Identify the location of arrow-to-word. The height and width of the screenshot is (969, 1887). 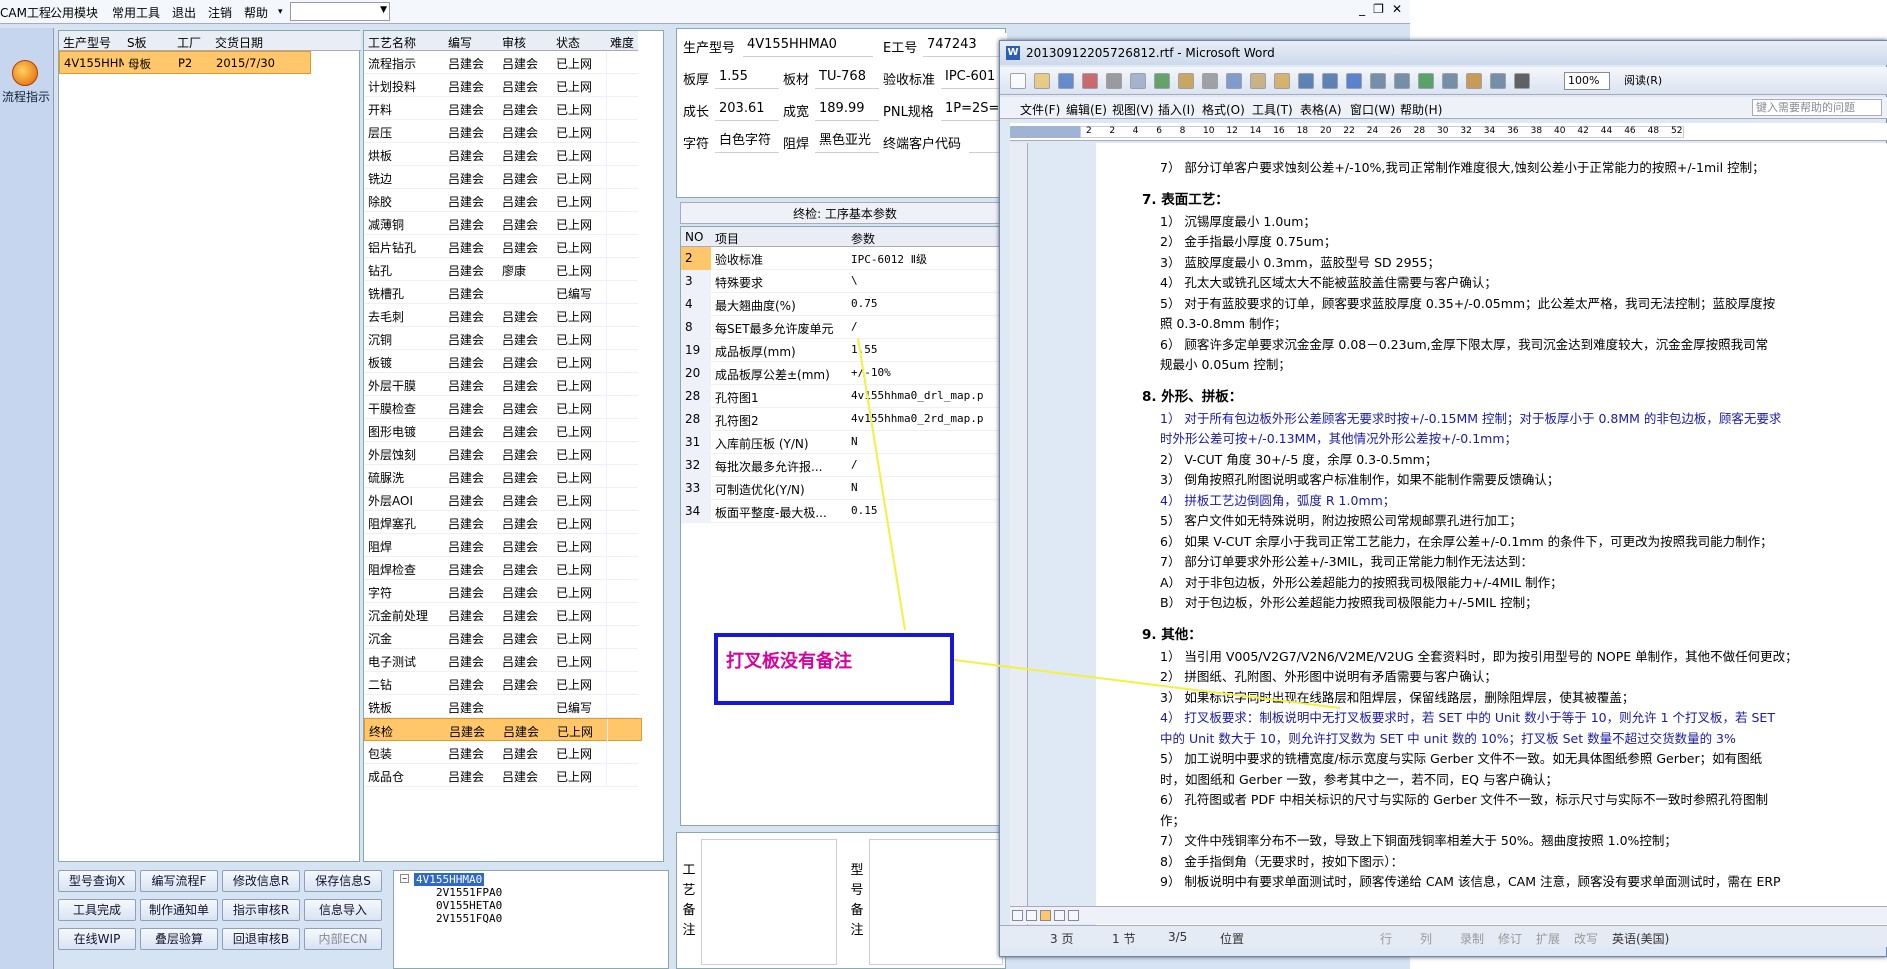
(1147, 684).